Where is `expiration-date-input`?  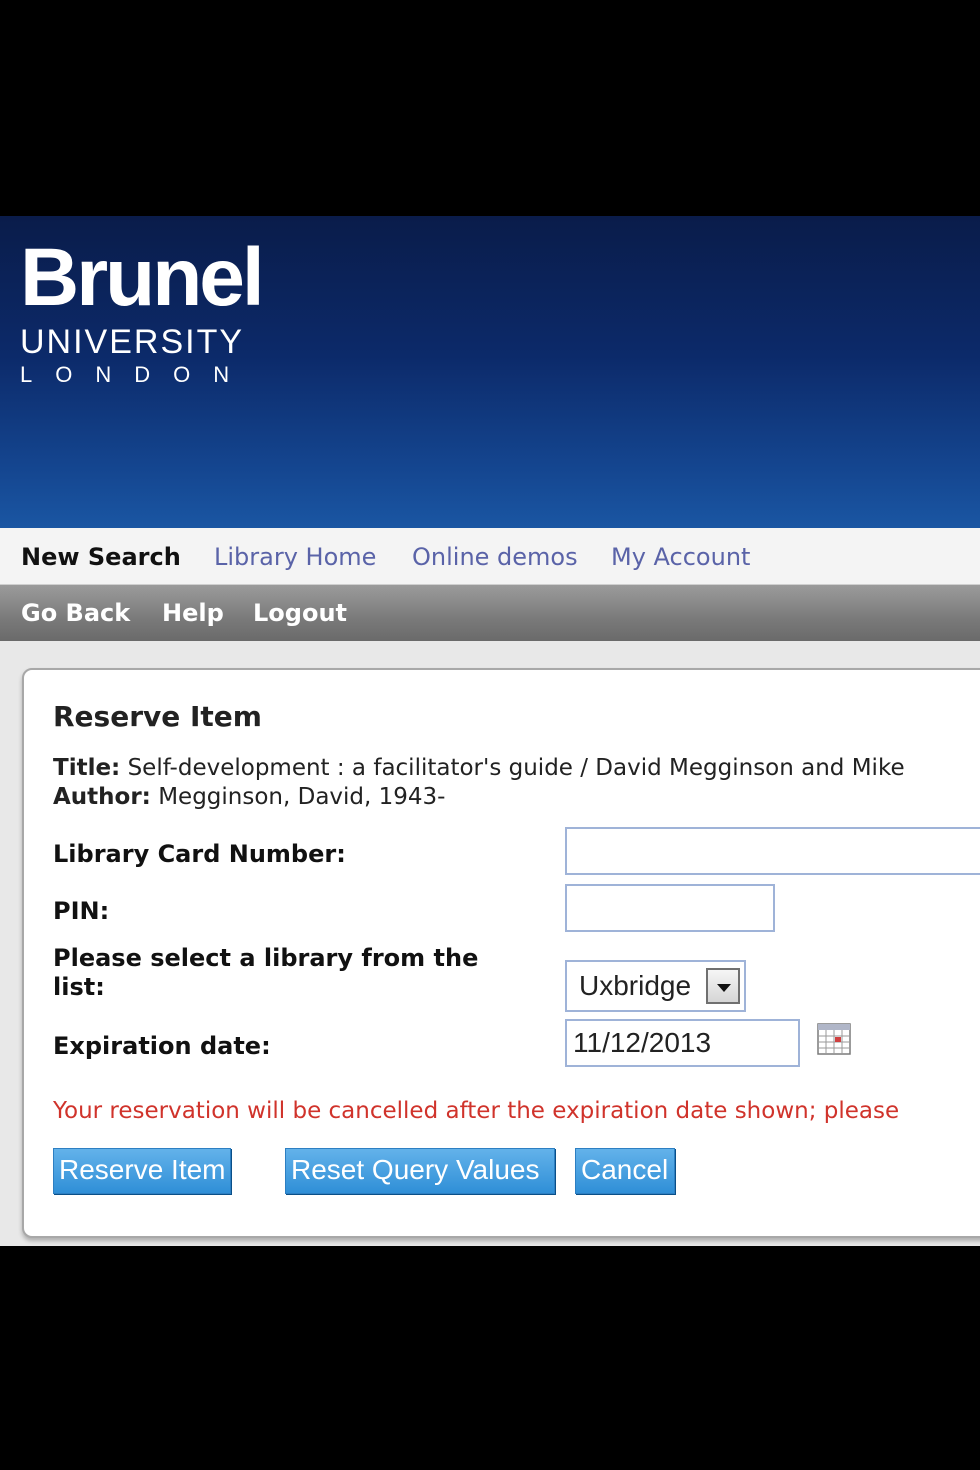
expiration-date-input is located at coordinates (682, 1043).